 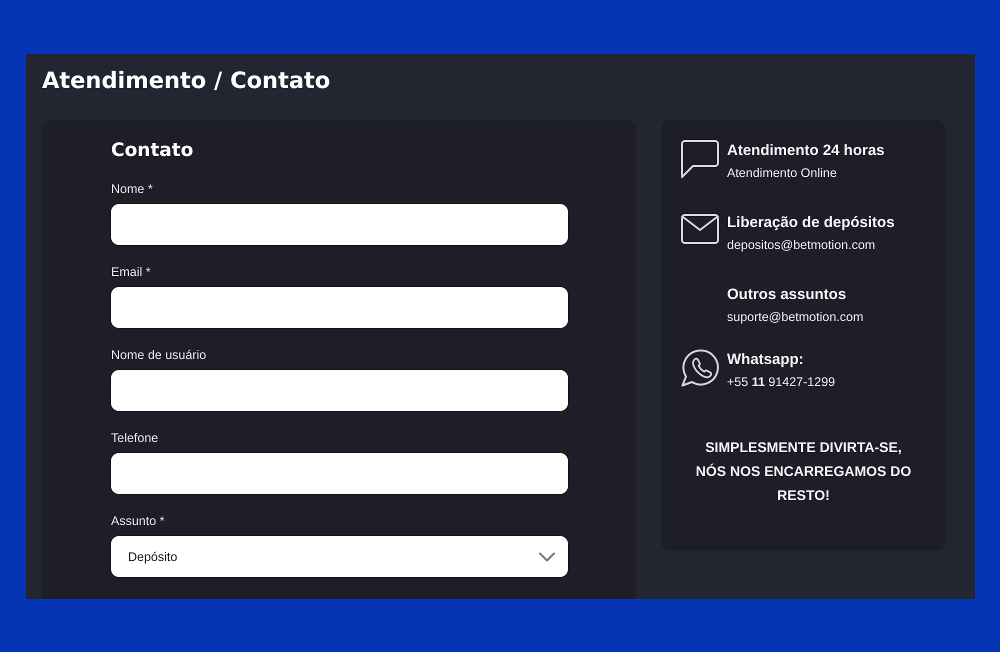 What do you see at coordinates (700, 159) in the screenshot?
I see `speech-bubble-icon` at bounding box center [700, 159].